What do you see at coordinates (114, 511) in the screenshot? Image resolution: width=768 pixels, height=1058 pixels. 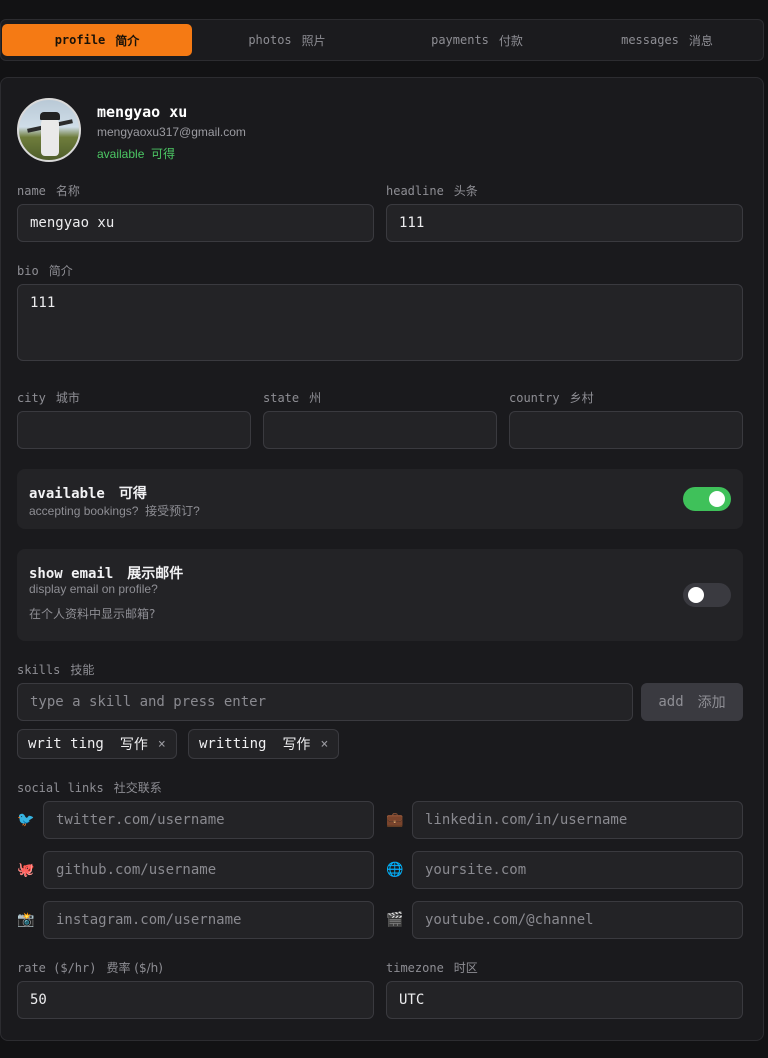 I see `available-subtitle: accepting bookings? 接受预订?` at bounding box center [114, 511].